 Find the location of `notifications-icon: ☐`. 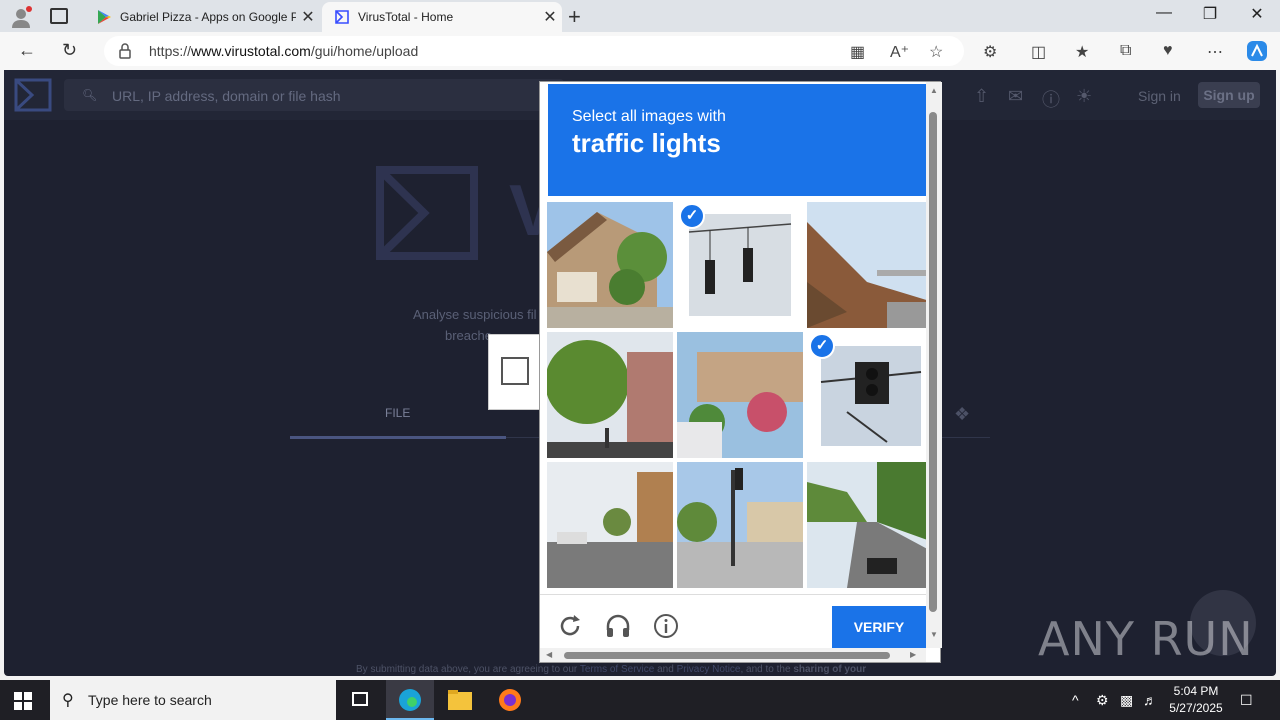

notifications-icon: ☐ is located at coordinates (1246, 700).